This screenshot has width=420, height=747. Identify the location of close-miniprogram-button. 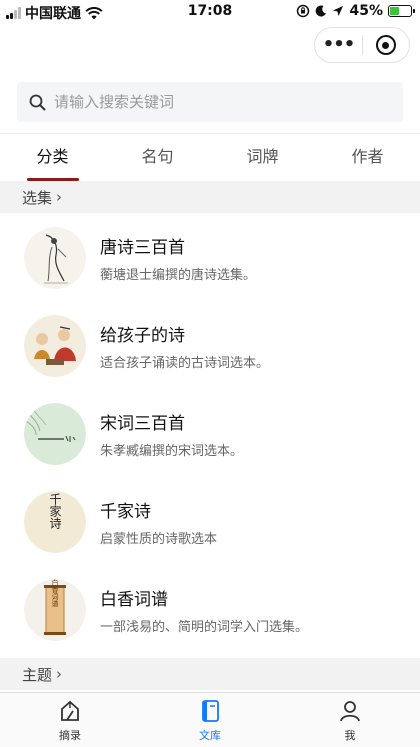
(386, 45).